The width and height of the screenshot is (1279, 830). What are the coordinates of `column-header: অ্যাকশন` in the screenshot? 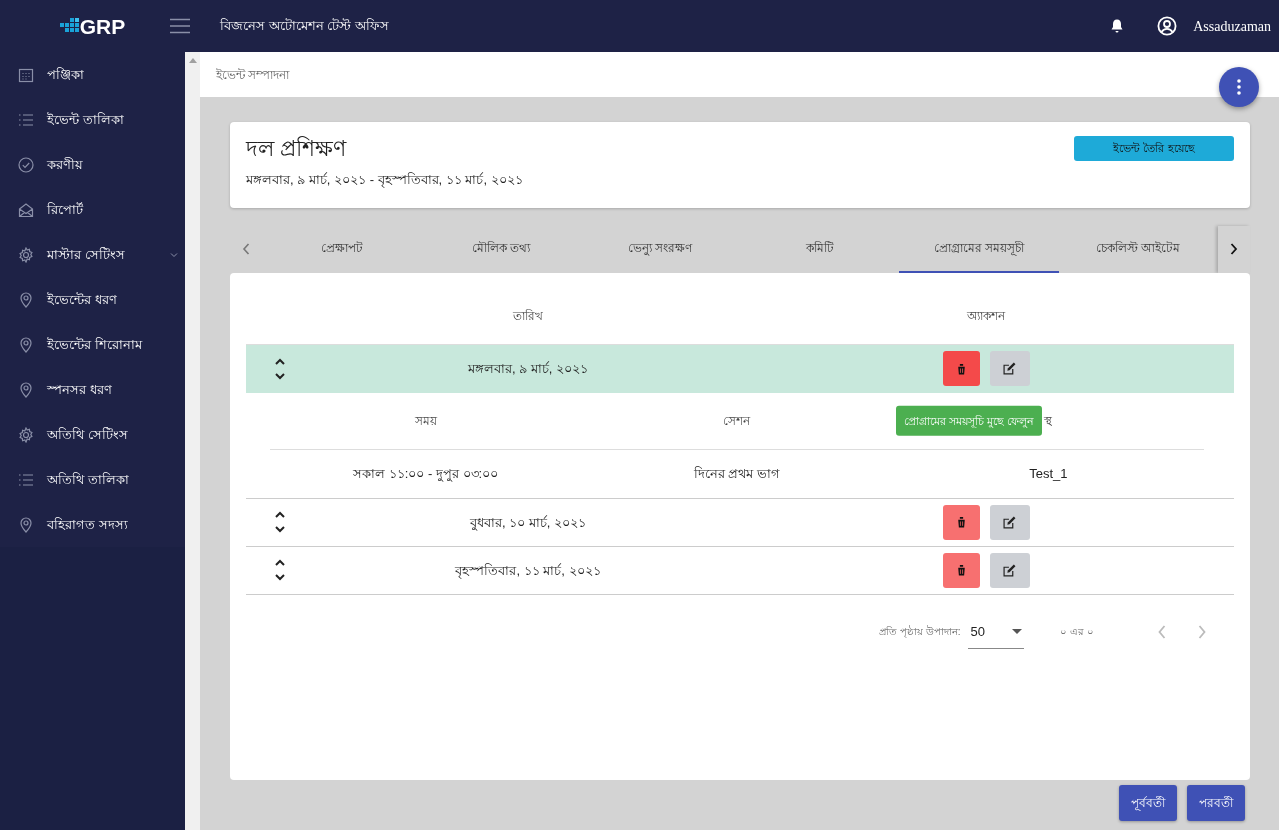 It's located at (986, 317).